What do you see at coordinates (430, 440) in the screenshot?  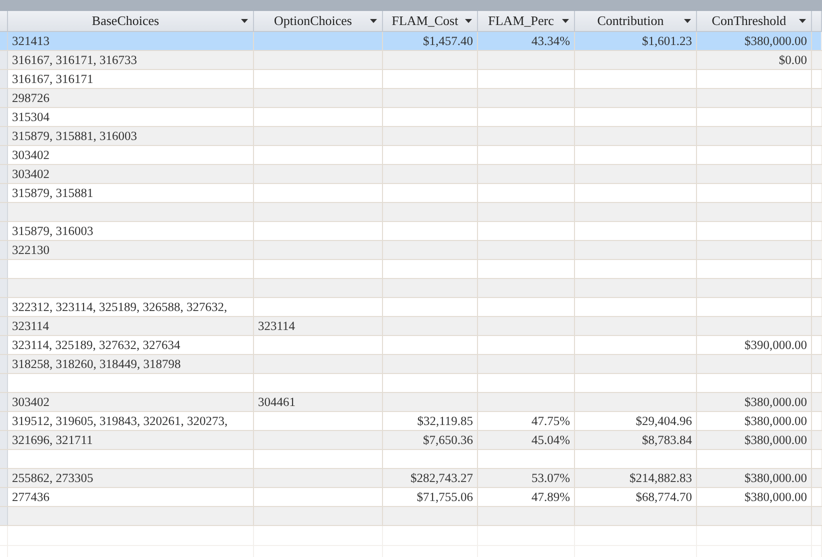 I see `table-cell: $7,650.36` at bounding box center [430, 440].